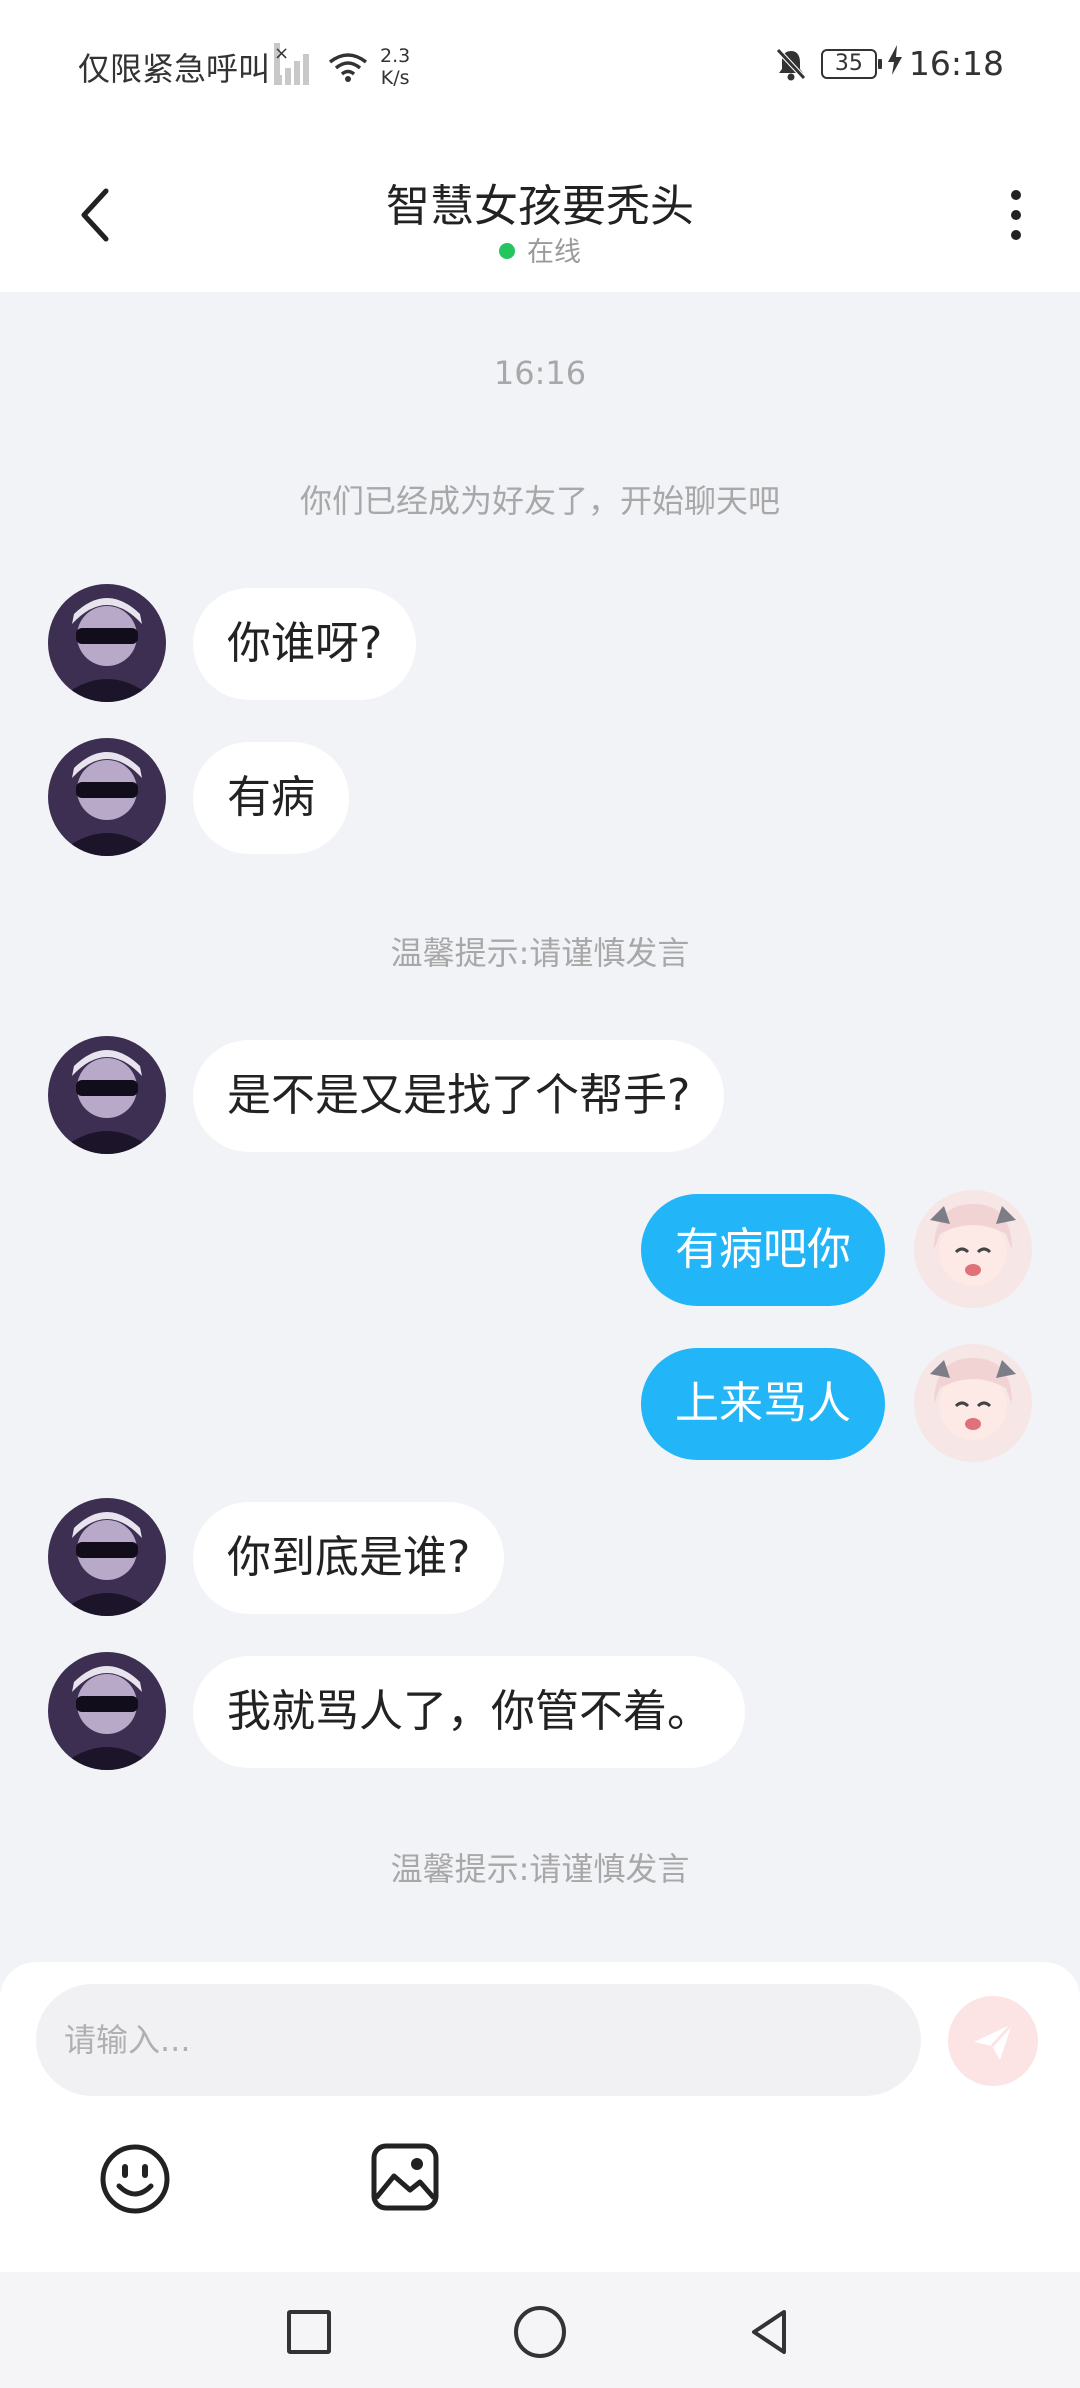 This screenshot has height=2388, width=1080. I want to click on bell-off-icon, so click(791, 63).